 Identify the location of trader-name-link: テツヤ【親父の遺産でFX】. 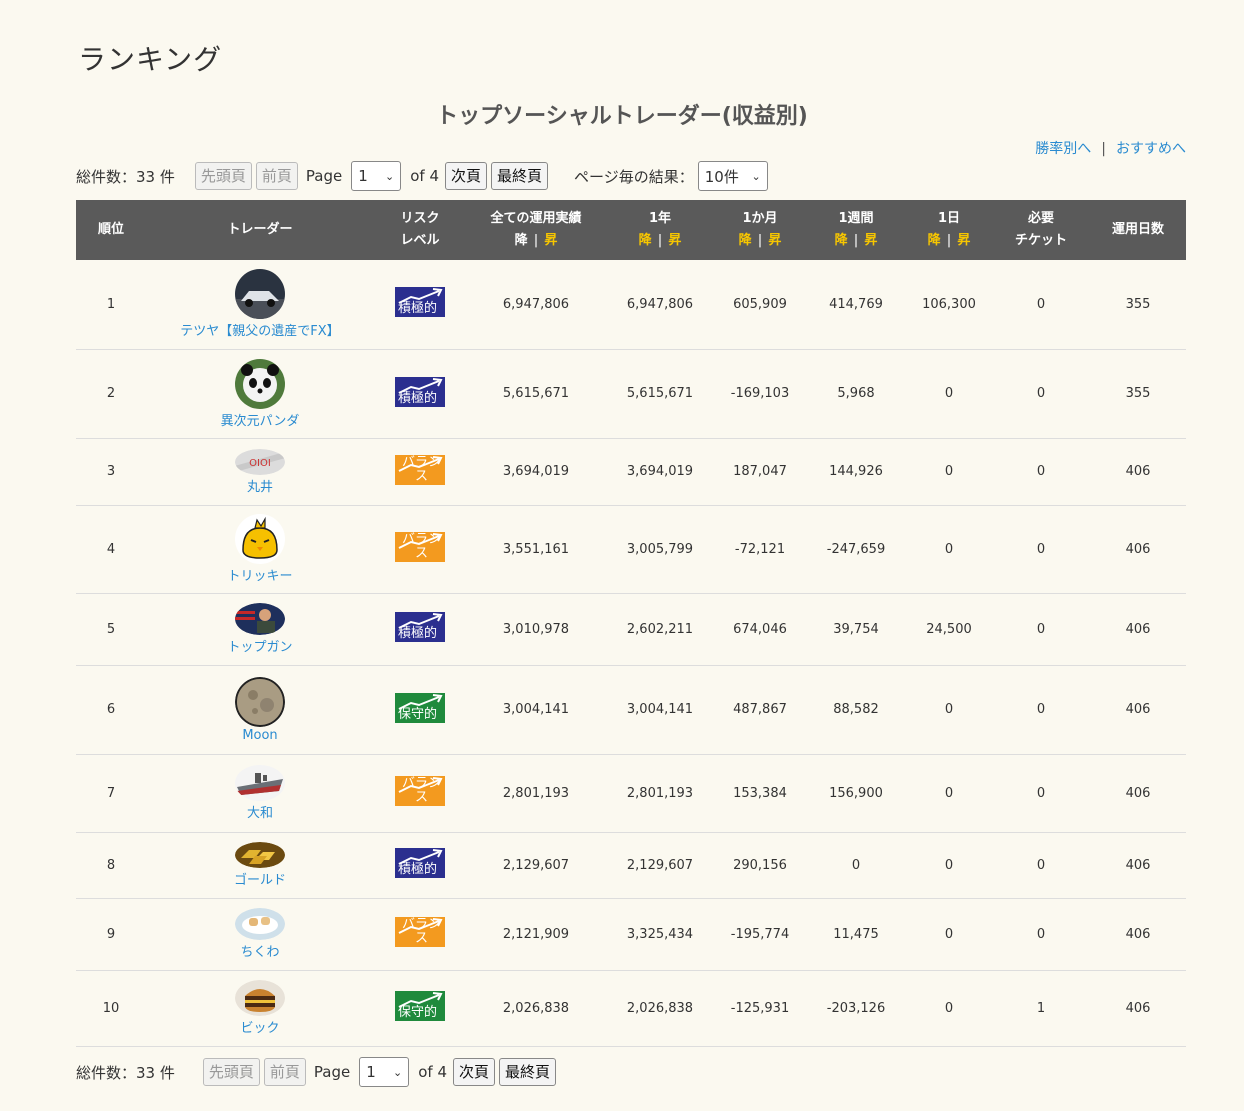
(260, 329).